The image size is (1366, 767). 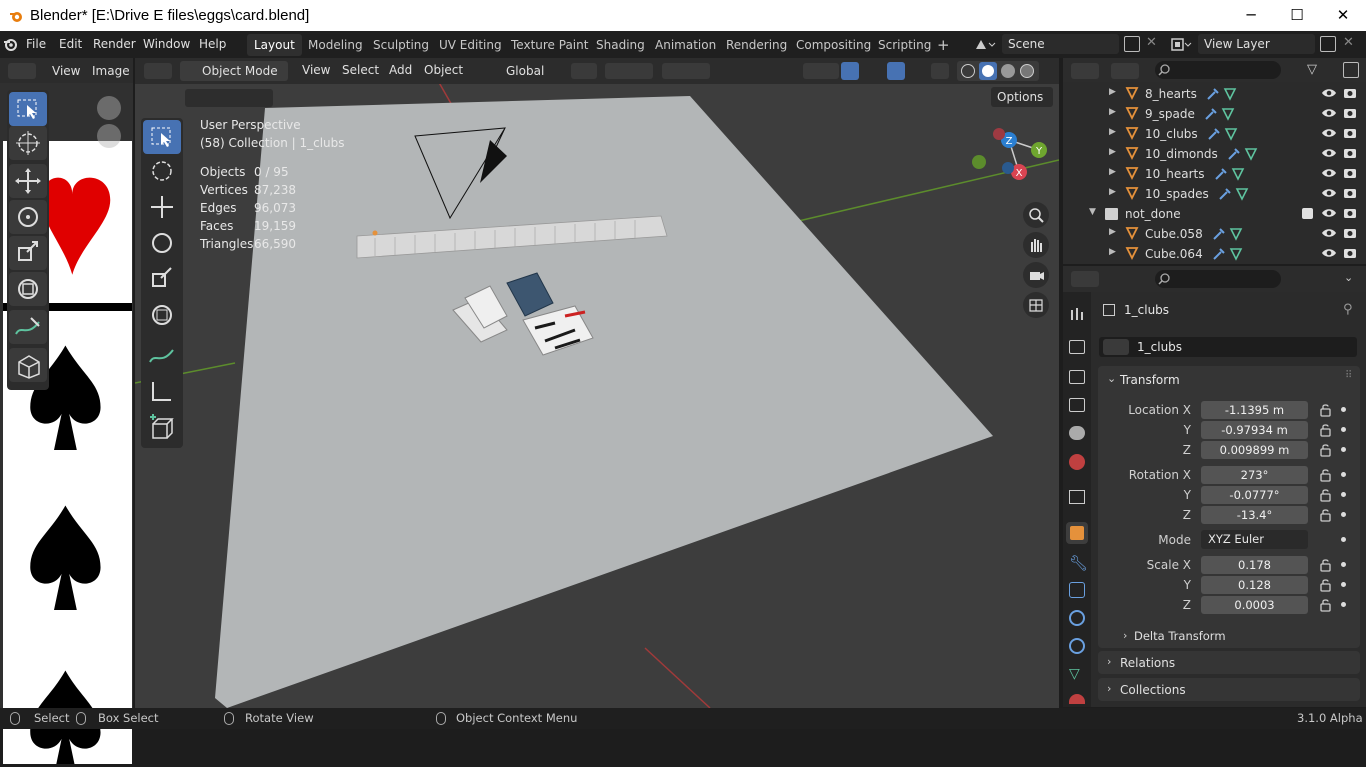 What do you see at coordinates (1218, 70) in the screenshot?
I see `outliner-search-input` at bounding box center [1218, 70].